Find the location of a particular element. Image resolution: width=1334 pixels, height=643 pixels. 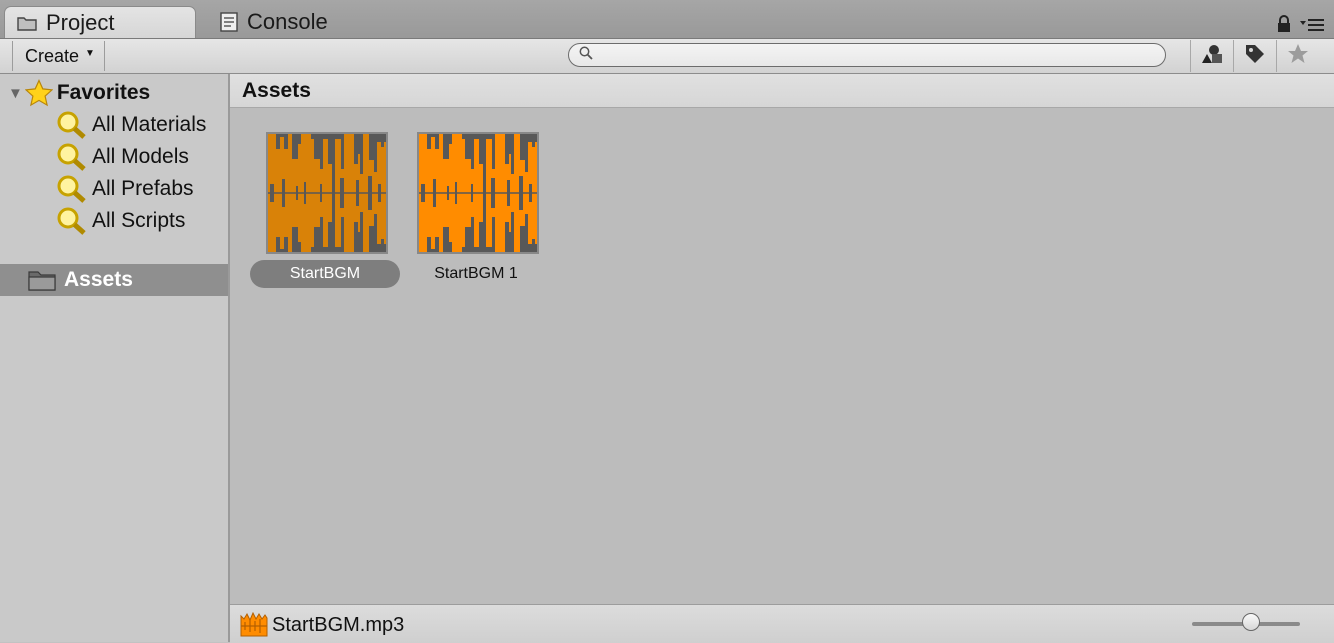

asset-item-startbgm: StartBGM is located at coordinates (333, 210).